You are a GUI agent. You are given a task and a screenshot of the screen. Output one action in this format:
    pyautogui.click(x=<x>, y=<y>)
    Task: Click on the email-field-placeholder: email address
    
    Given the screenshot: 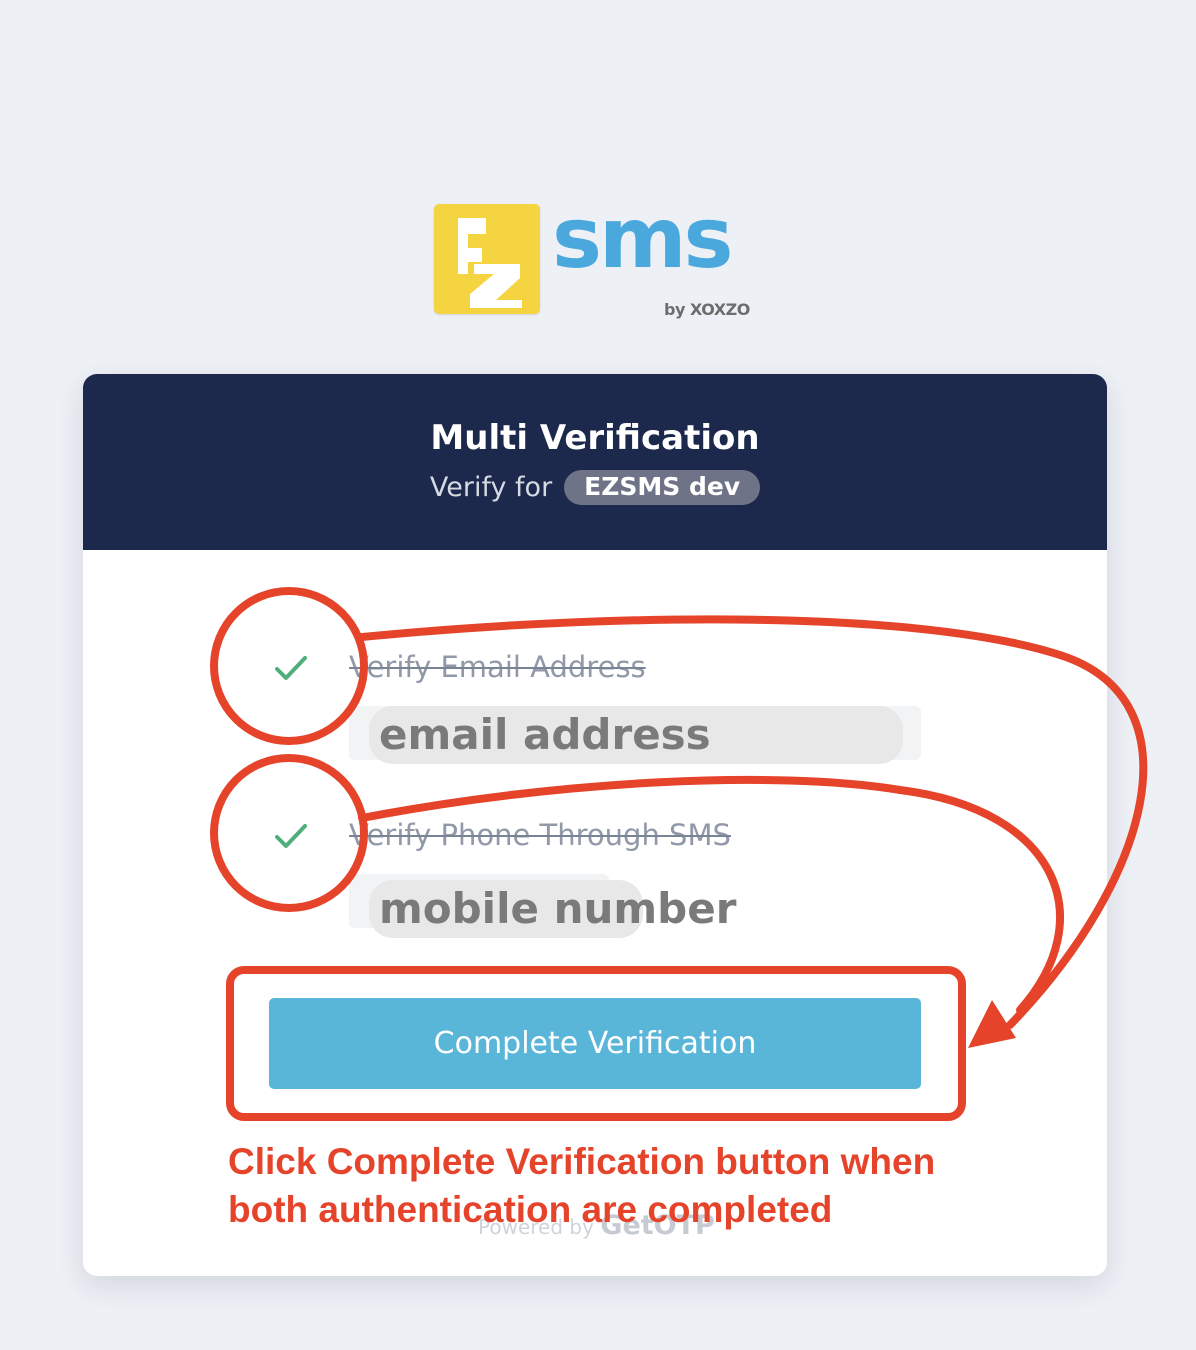 What is the action you would take?
    pyautogui.click(x=636, y=735)
    